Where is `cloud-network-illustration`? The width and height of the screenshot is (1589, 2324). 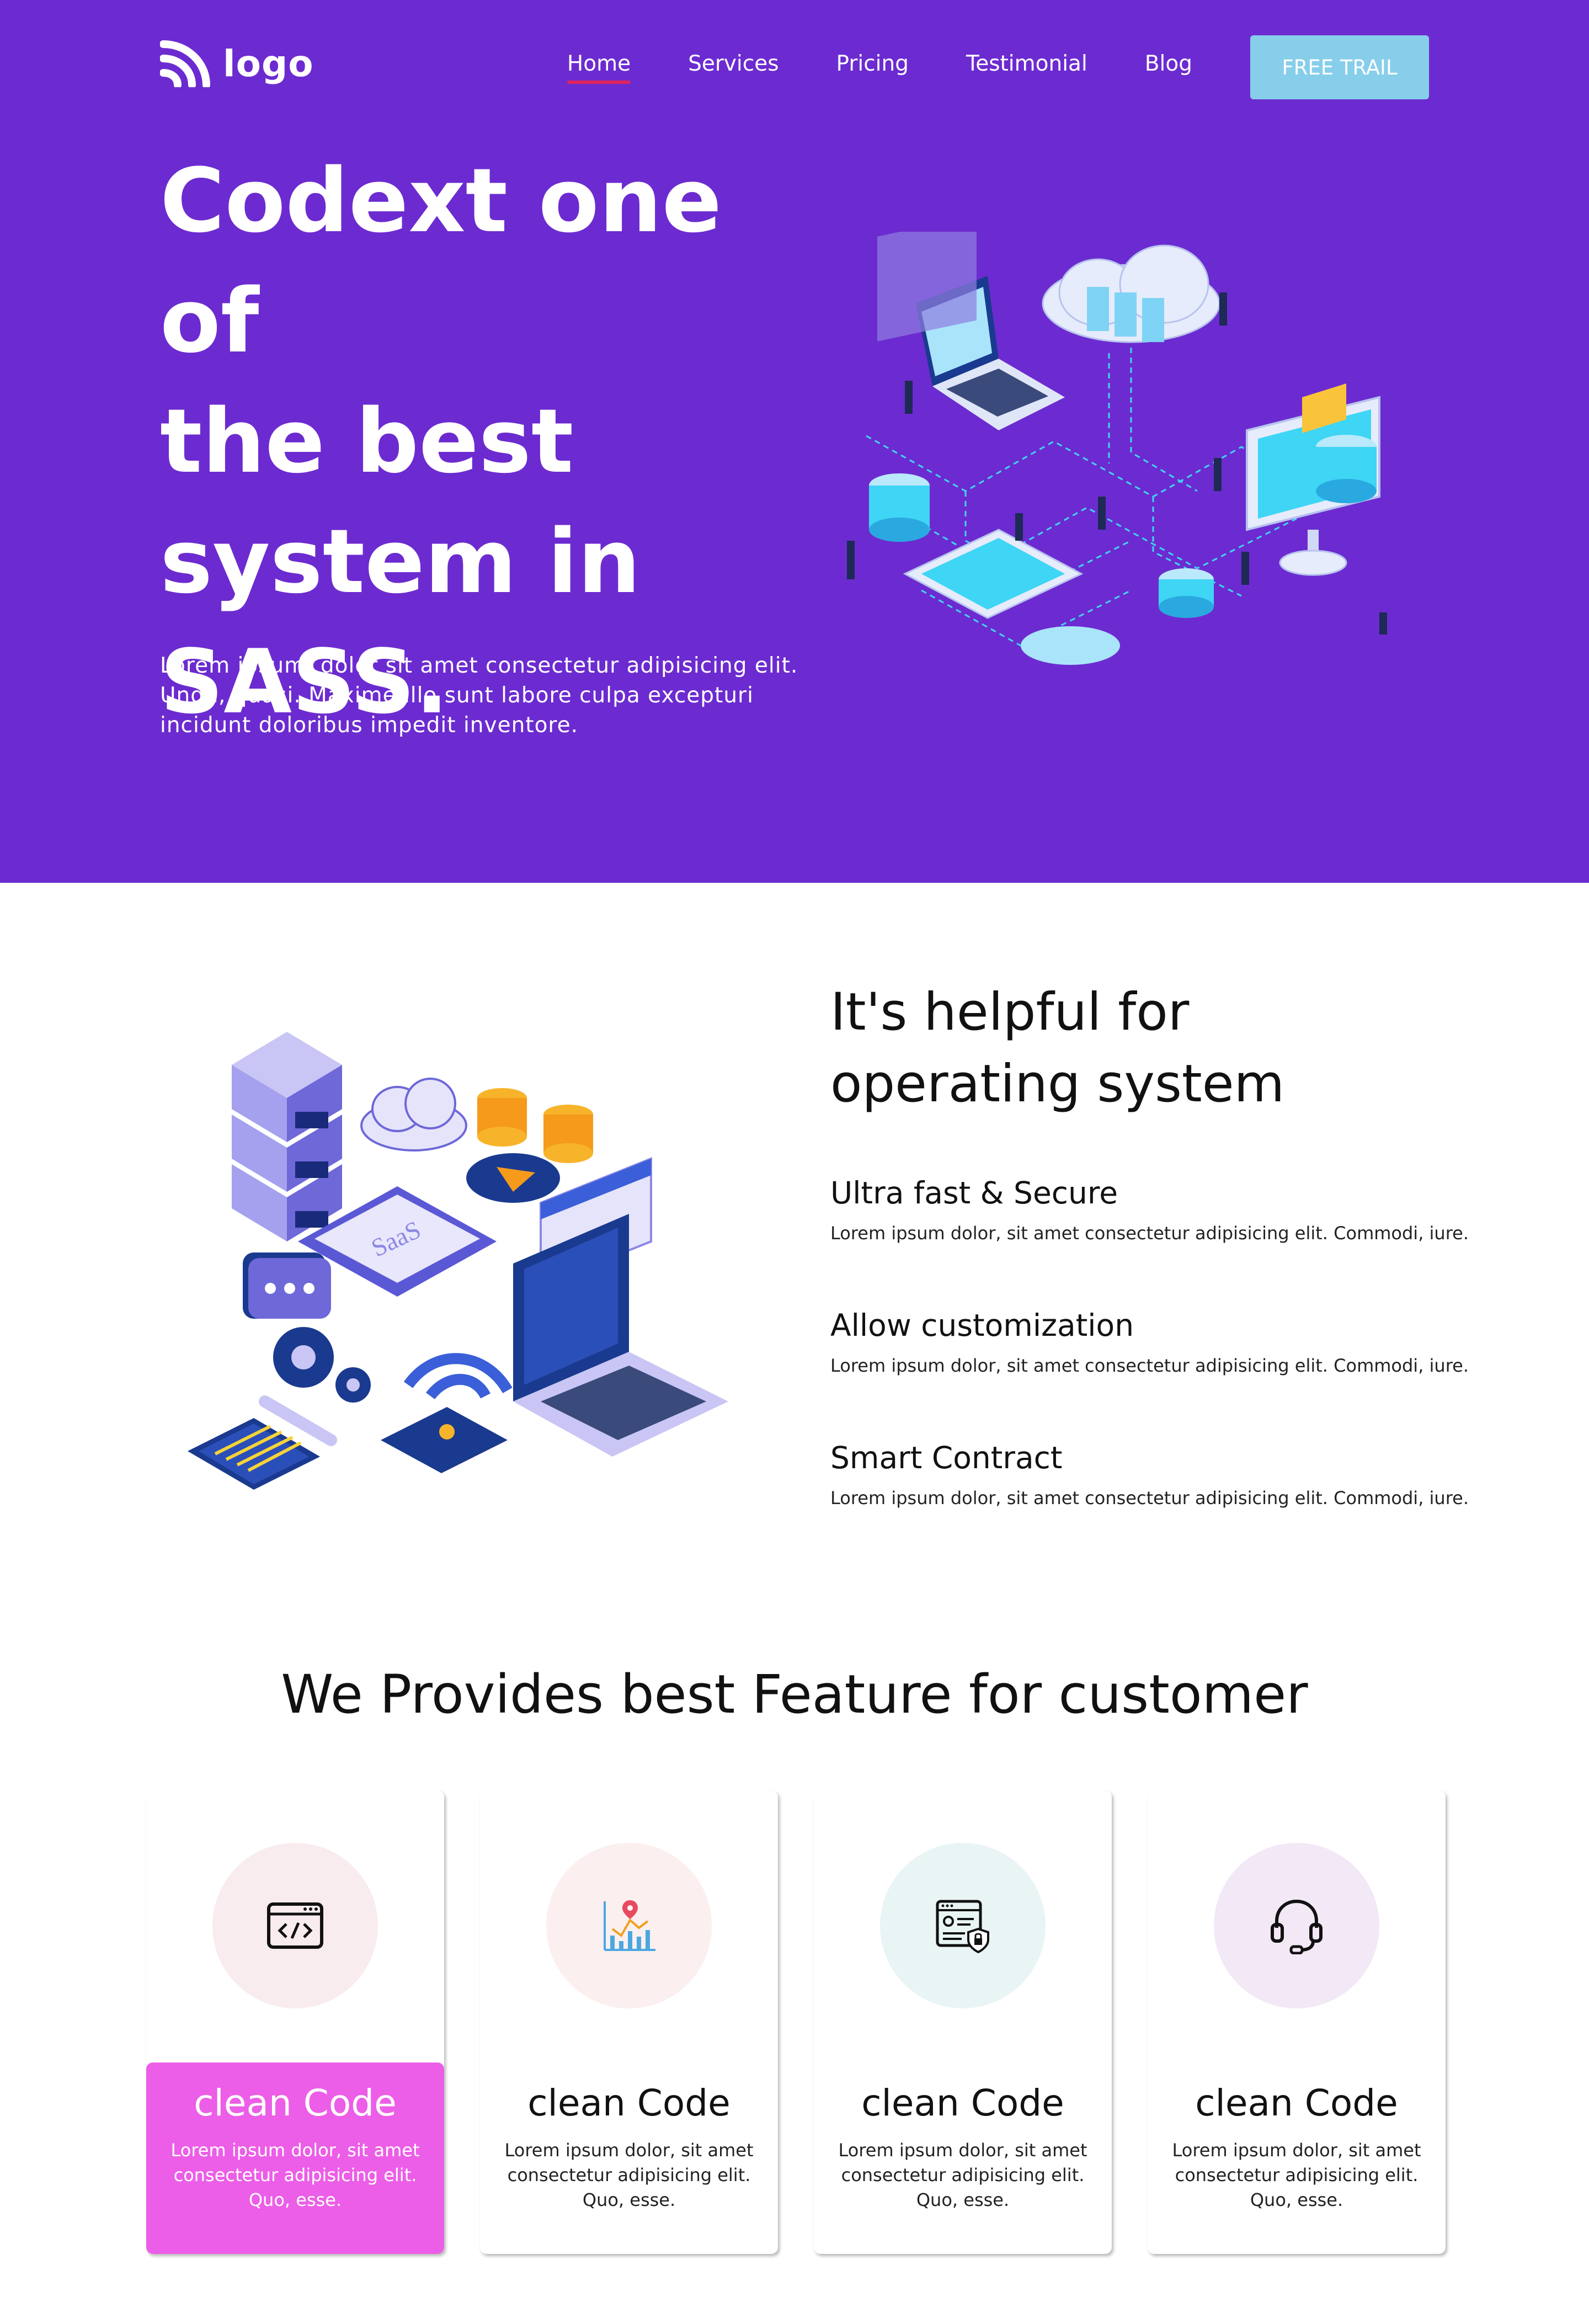 cloud-network-illustration is located at coordinates (1117, 449).